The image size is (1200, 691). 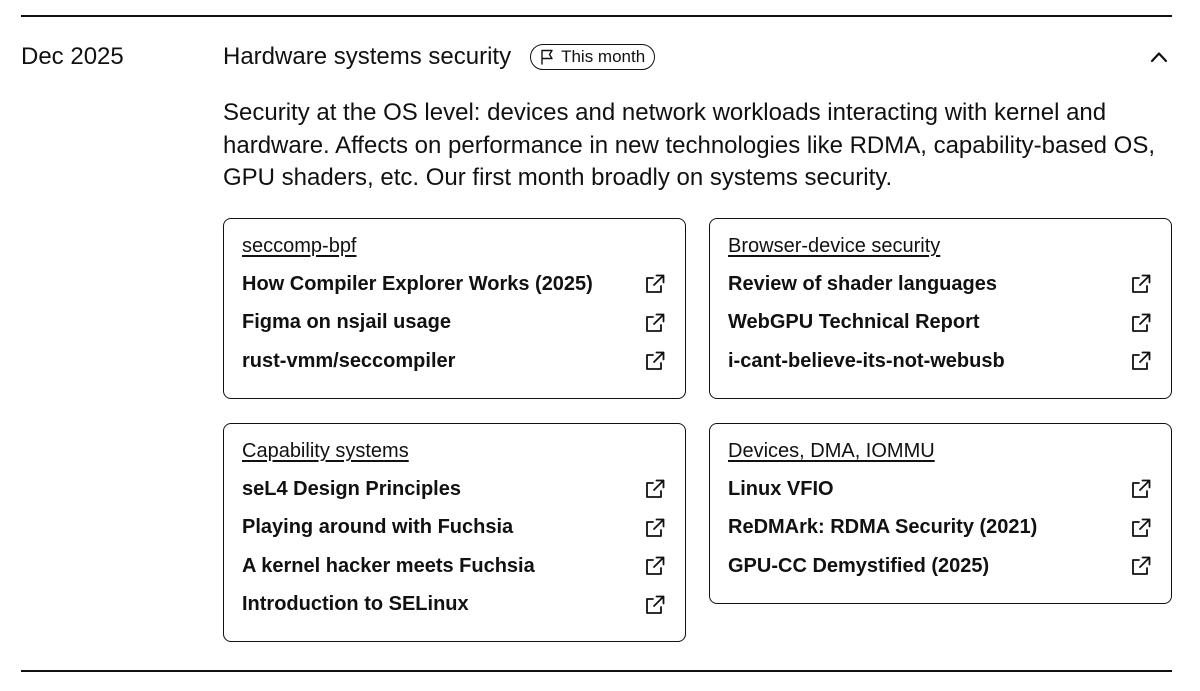 I want to click on chevron-up-icon, so click(x=1159, y=57).